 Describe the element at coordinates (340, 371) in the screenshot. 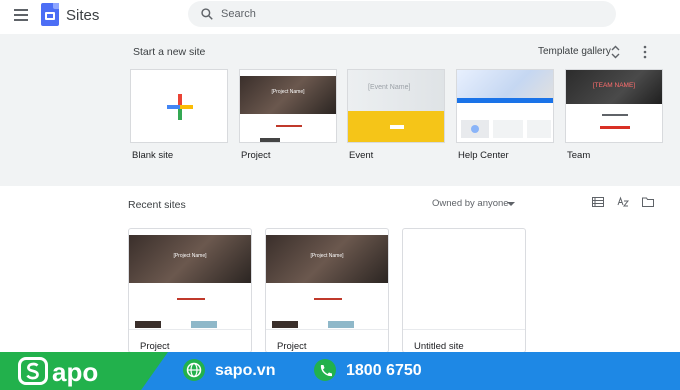

I see `promo-banner: apo sapo.vn 1800 6750` at that location.